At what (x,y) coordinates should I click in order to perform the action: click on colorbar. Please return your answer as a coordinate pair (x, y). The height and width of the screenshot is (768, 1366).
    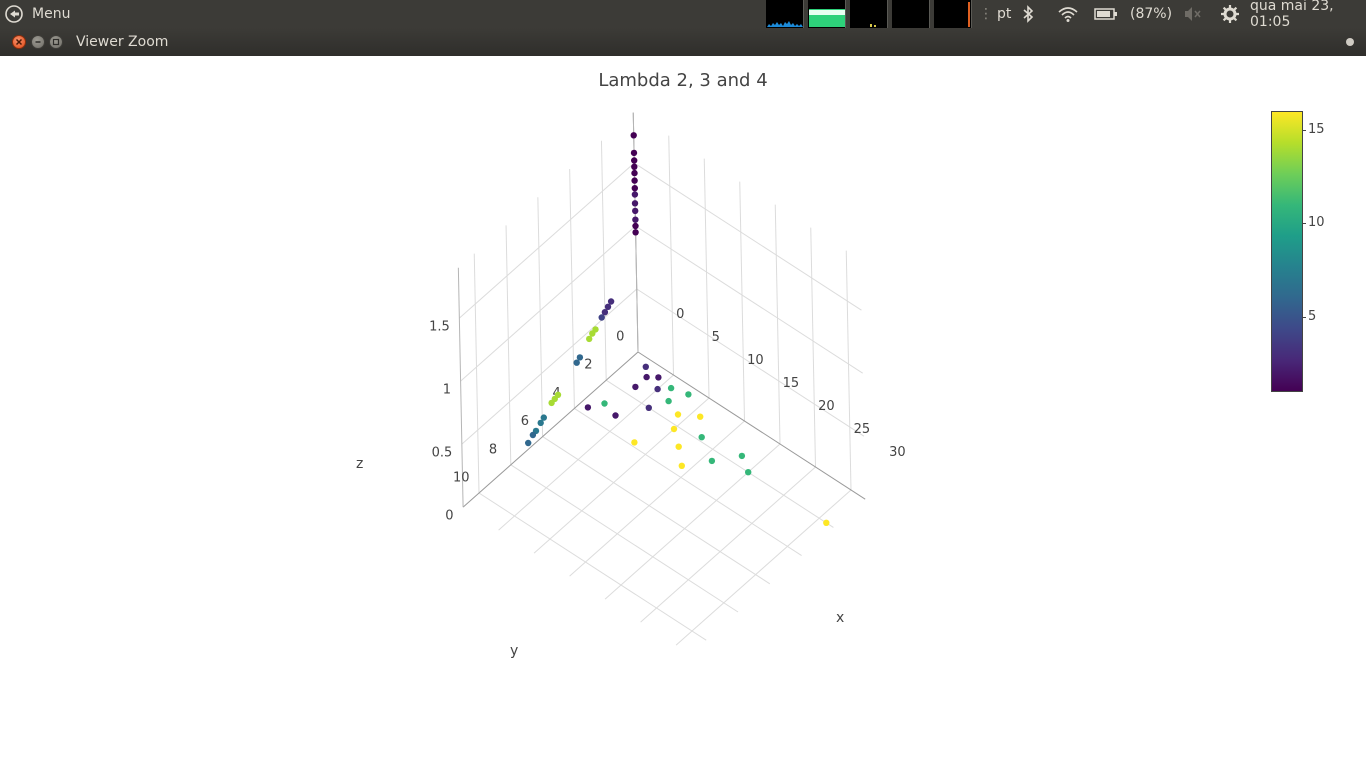
    Looking at the image, I should click on (1287, 251).